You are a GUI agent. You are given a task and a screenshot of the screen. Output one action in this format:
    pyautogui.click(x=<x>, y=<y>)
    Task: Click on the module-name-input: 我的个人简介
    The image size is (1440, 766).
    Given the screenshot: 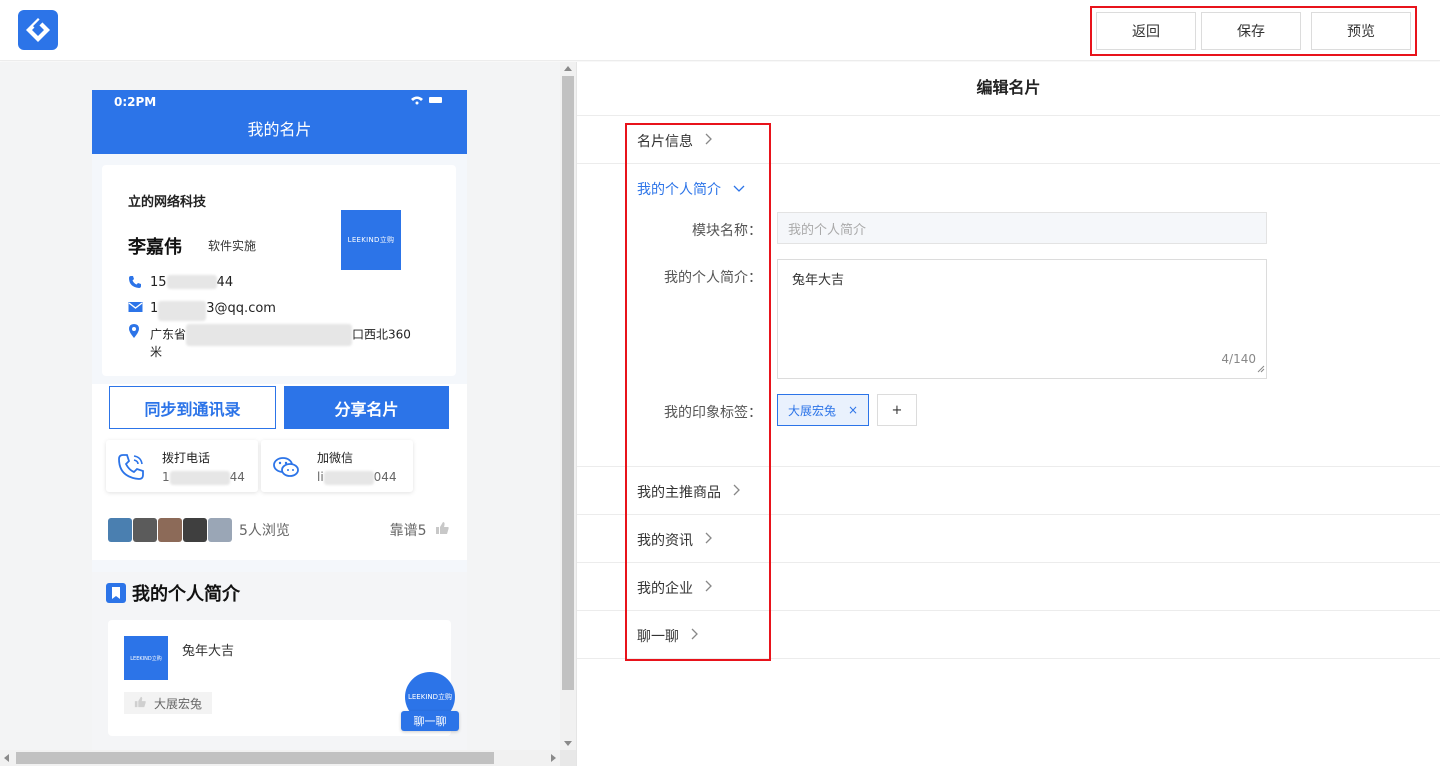 What is the action you would take?
    pyautogui.click(x=1022, y=228)
    